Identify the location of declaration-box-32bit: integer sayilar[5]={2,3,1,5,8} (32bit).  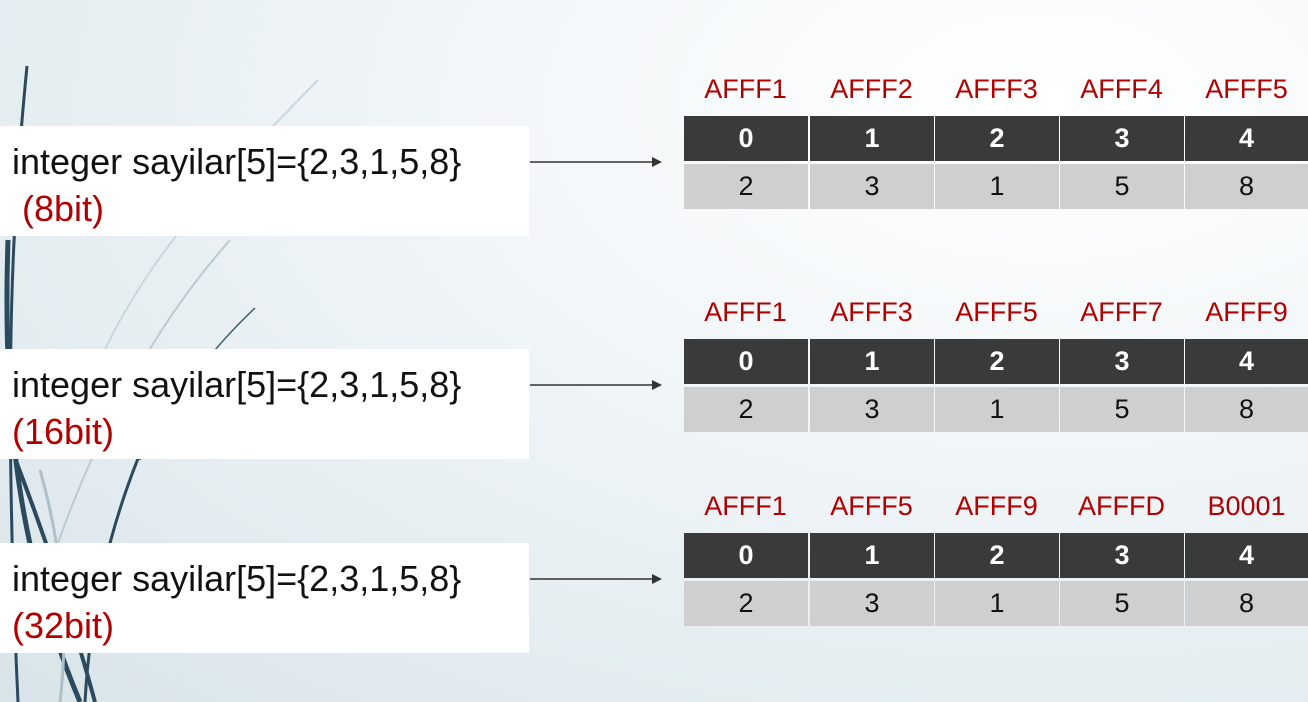
(264, 598).